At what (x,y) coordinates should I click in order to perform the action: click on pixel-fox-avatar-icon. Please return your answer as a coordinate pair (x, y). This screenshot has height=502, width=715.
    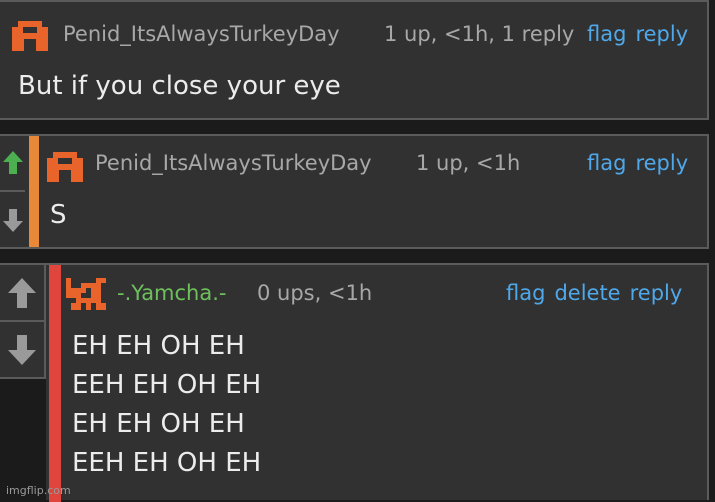
    Looking at the image, I should click on (86, 294).